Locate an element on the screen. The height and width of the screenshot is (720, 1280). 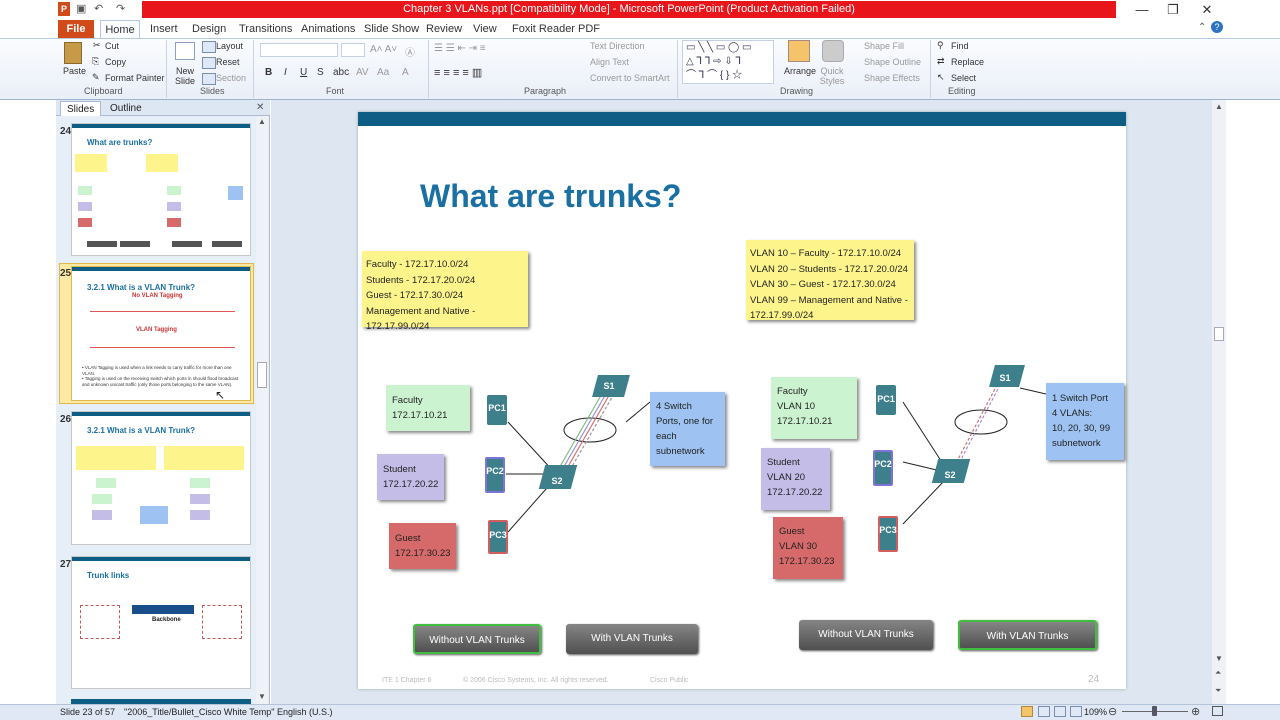
shapes-gallery: ▭ ╲ ╲ ▭ ◯ ▭ △ ⅂ ⅂ ⇨ ⇩ ⅂ ⌒ ⅂ ⌒ { } ☆ is located at coordinates (728, 62).